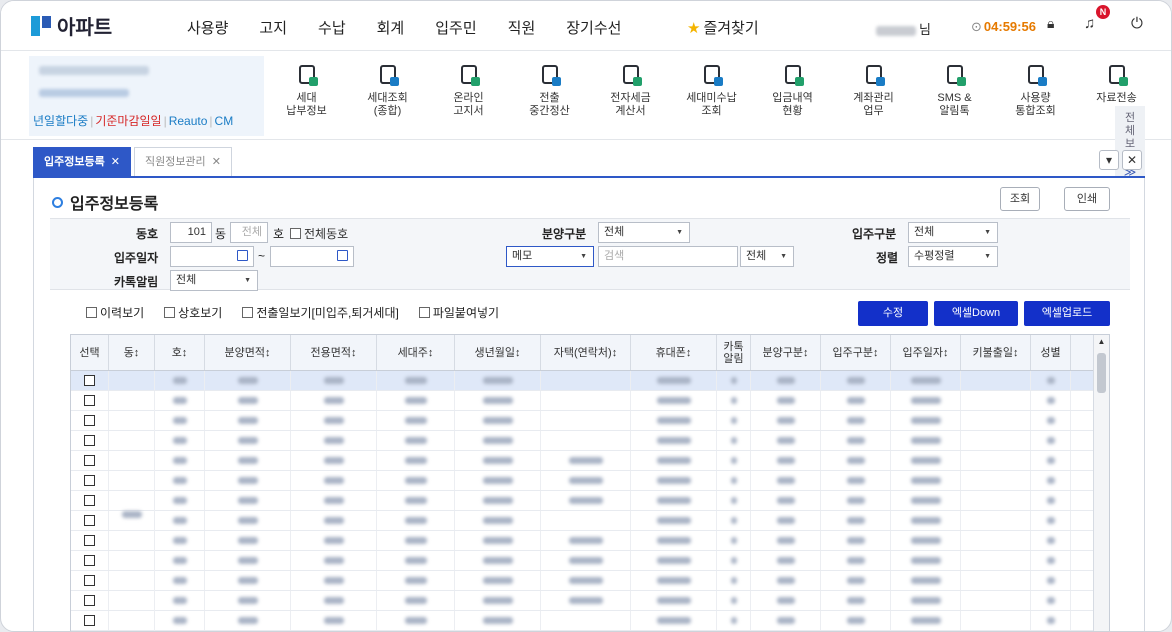  What do you see at coordinates (734, 352) in the screenshot?
I see `column-header: 카톡 알림` at bounding box center [734, 352].